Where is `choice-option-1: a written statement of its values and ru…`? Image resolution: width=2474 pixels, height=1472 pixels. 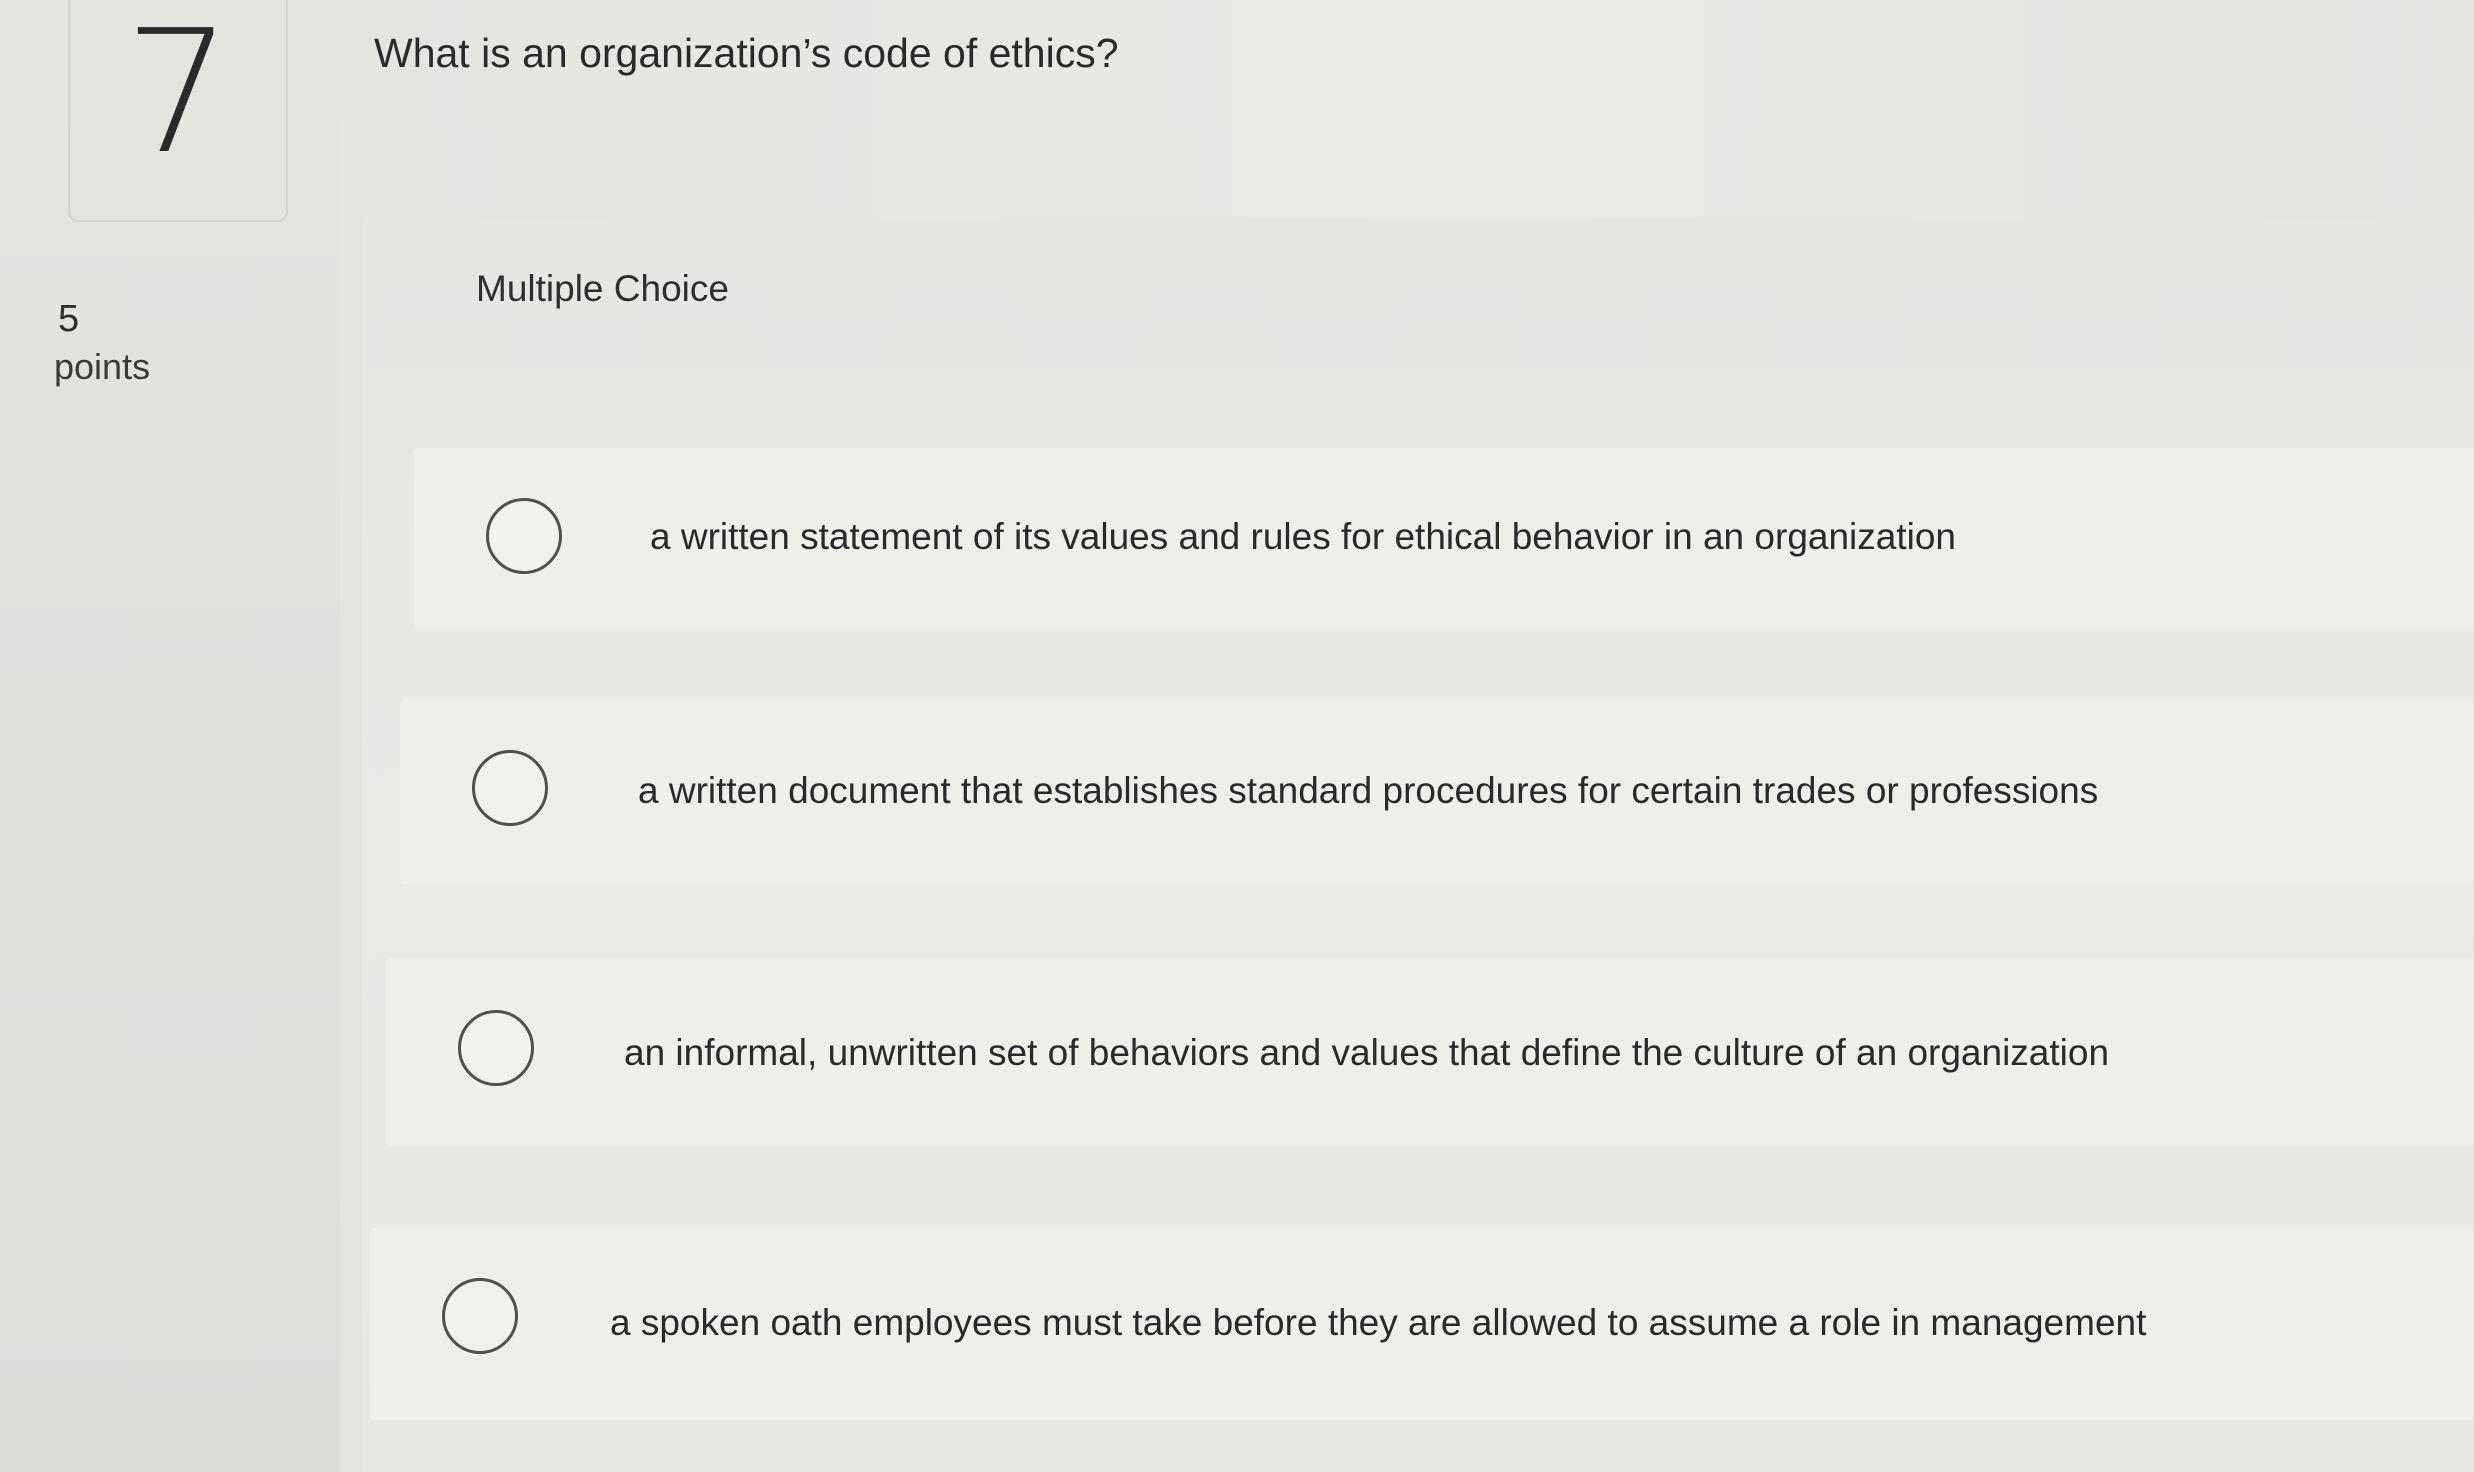
choice-option-1: a written statement of its values and ru… is located at coordinates (1444, 538).